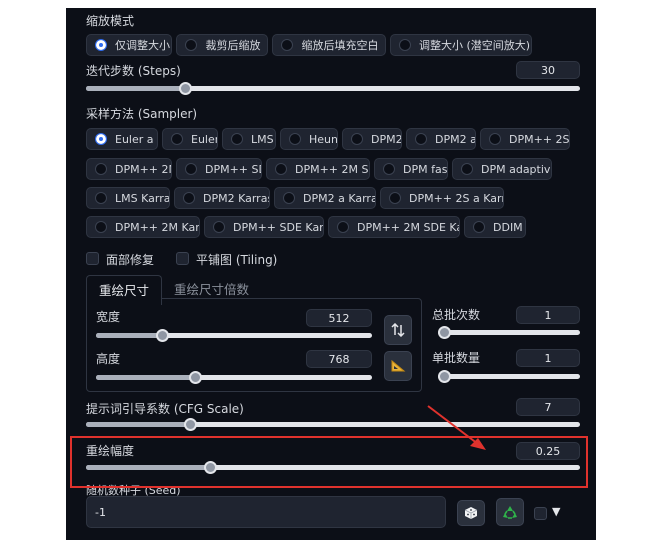 This screenshot has width=660, height=547. Describe the element at coordinates (129, 45) in the screenshot. I see `resize-option-resize-only: 仅调整大小` at that location.